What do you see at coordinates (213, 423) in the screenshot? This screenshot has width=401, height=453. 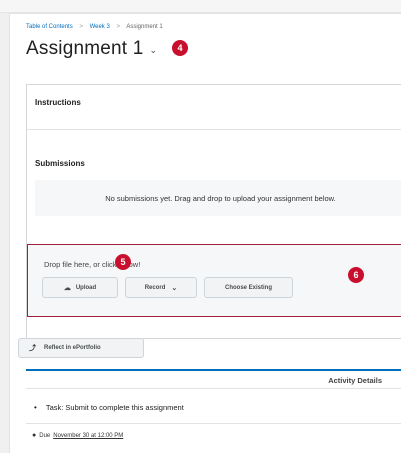 I see `task-divider` at bounding box center [213, 423].